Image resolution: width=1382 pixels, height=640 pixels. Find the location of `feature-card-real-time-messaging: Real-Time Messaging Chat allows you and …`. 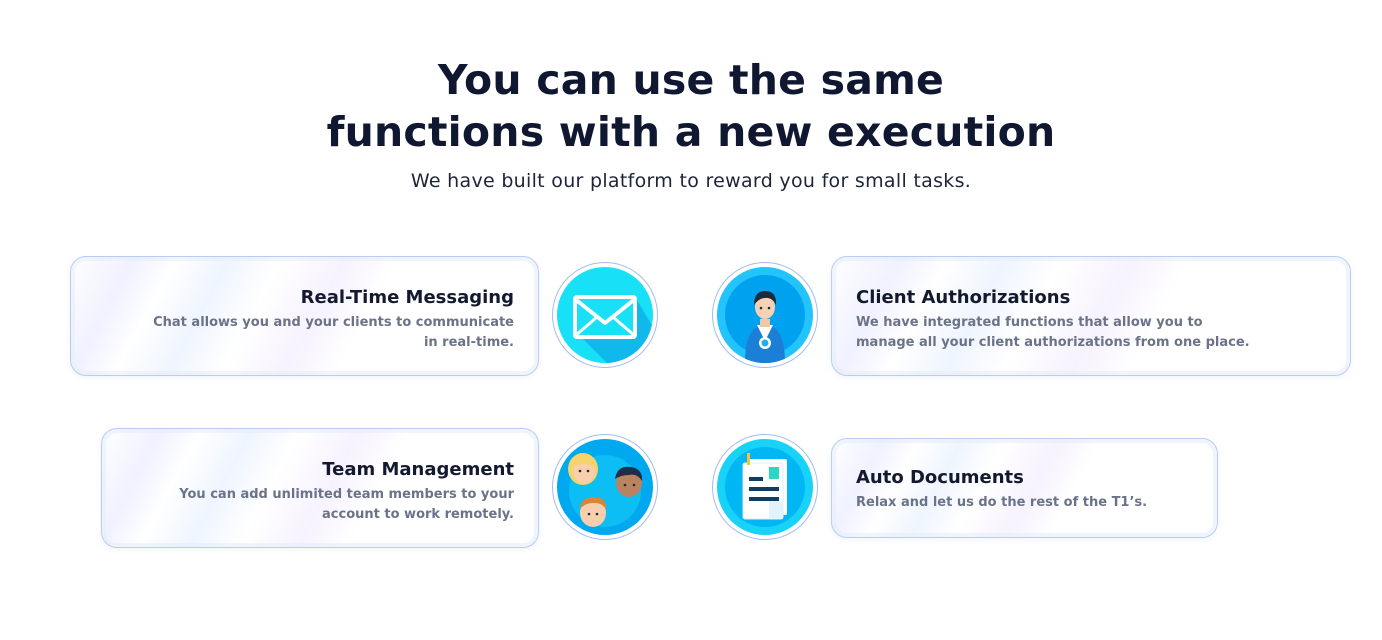

feature-card-real-time-messaging: Real-Time Messaging Chat allows you and … is located at coordinates (304, 316).